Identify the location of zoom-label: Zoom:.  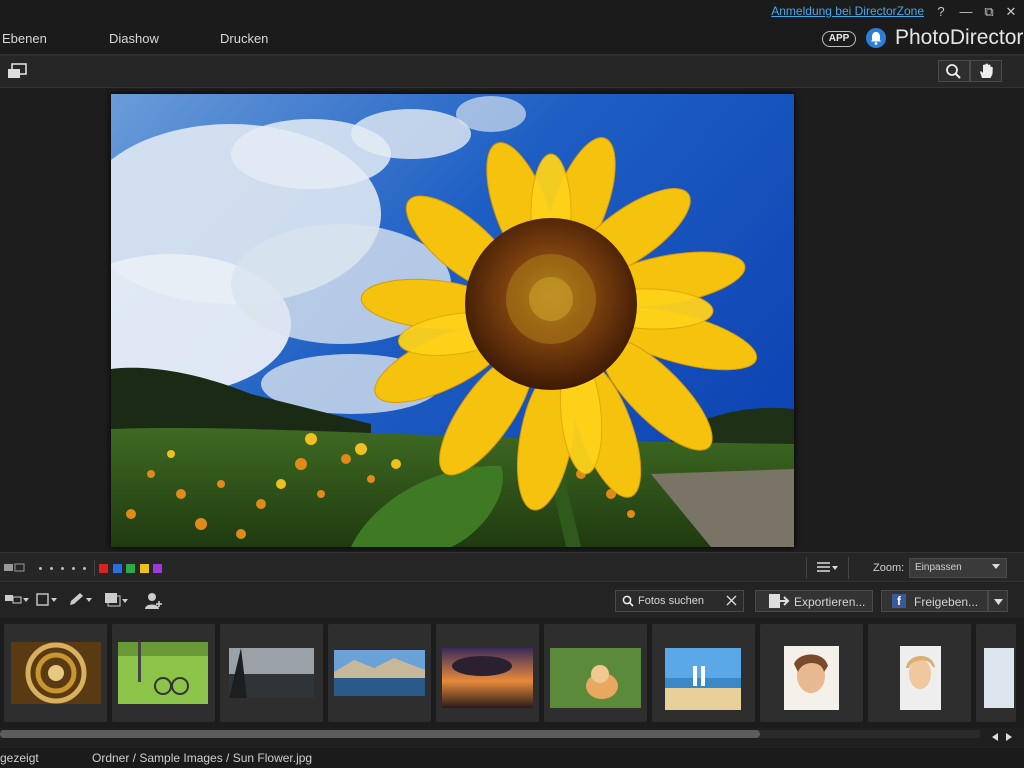
(889, 568).